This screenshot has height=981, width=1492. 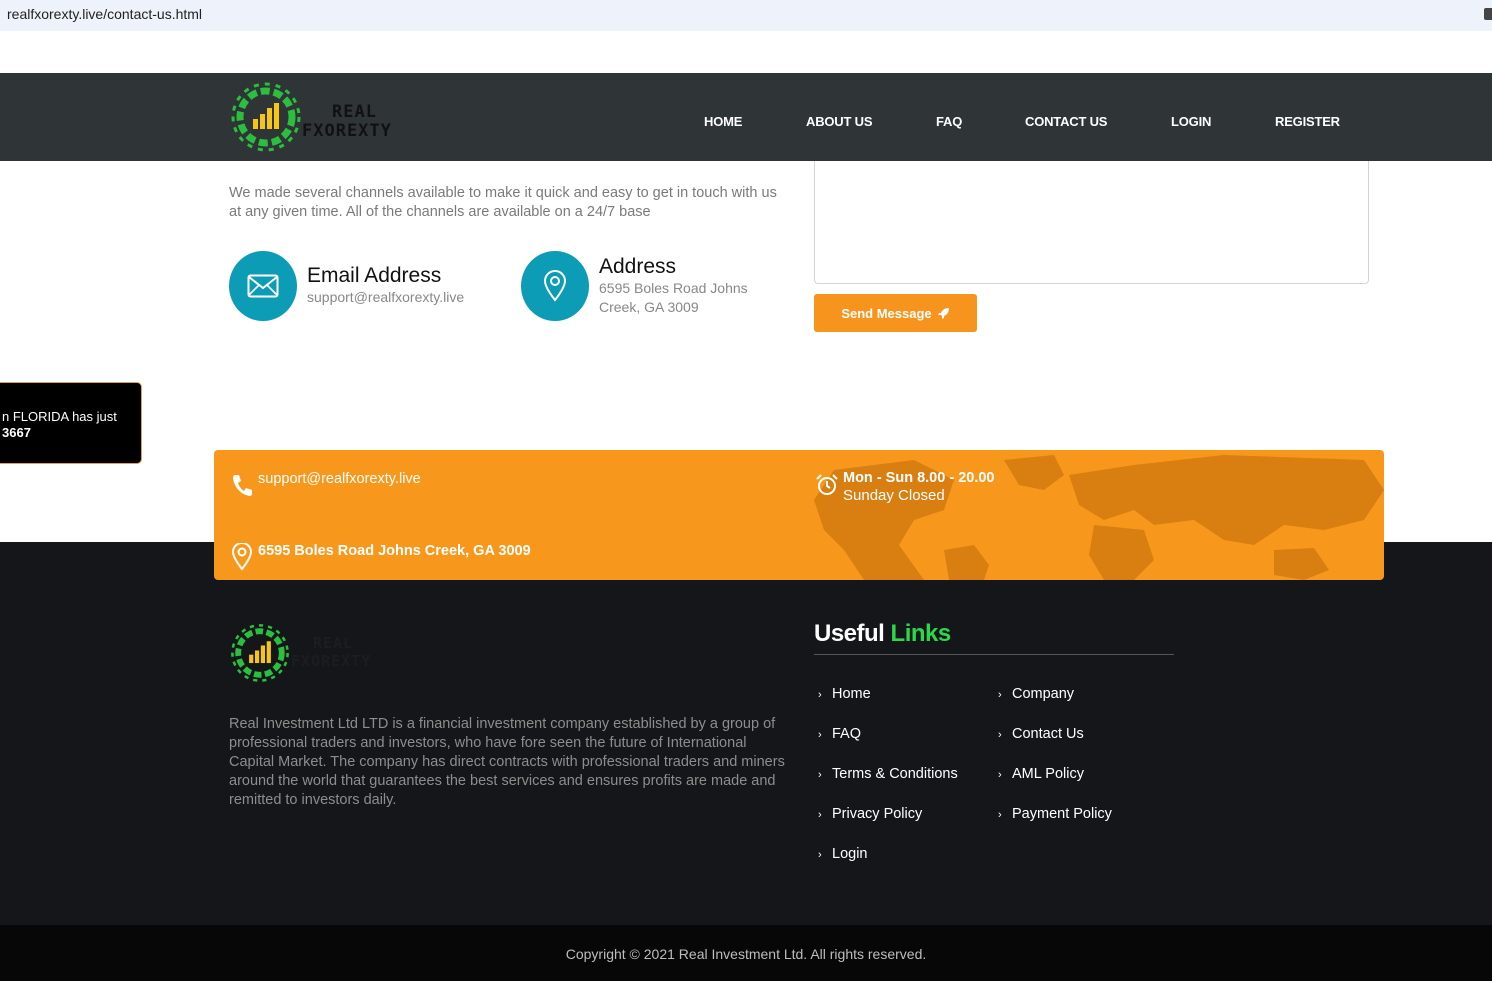 I want to click on location-pin-icon, so click(x=242, y=557).